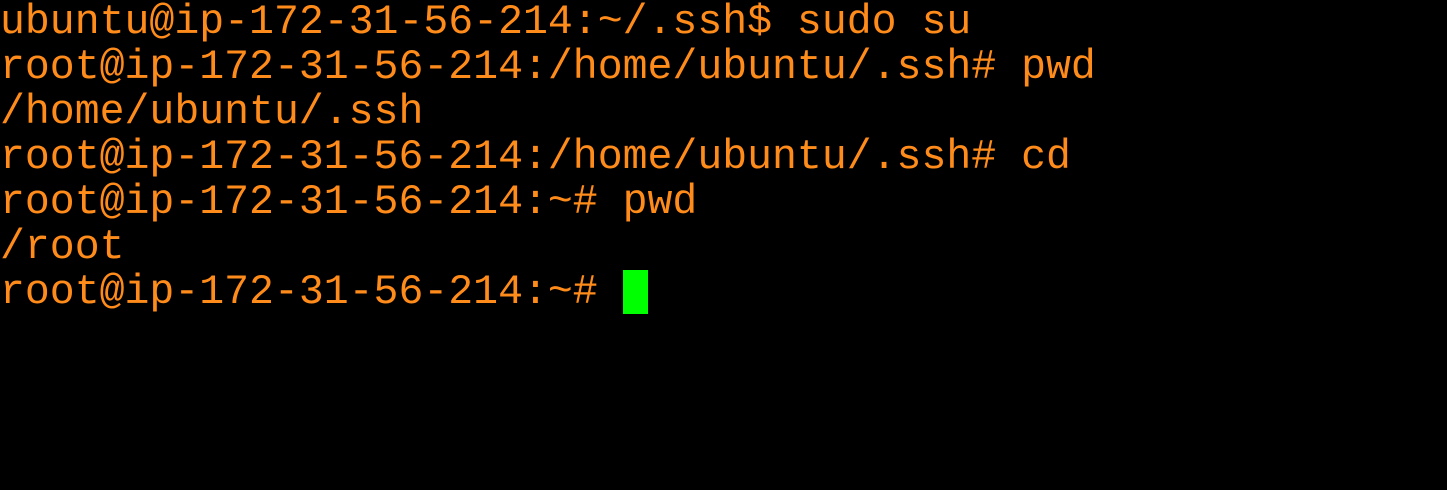  Describe the element at coordinates (349, 202) in the screenshot. I see `terminal-line: root@ip-172-31-56-214:~# pwd` at that location.